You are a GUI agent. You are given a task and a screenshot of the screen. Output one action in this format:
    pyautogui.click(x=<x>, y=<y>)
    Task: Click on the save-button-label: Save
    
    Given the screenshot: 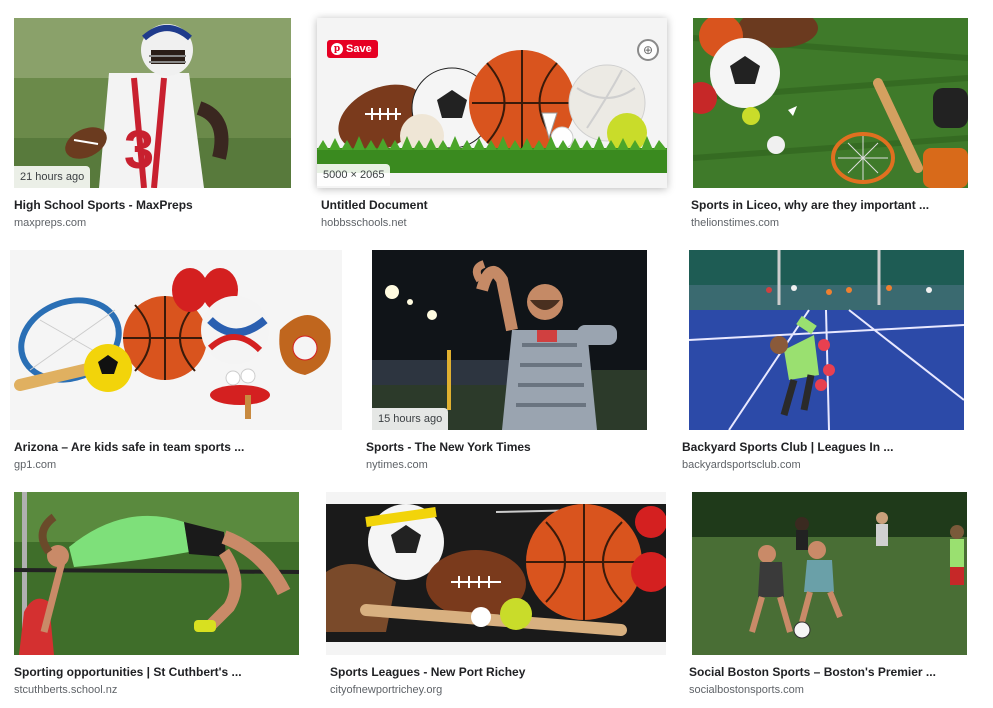 What is the action you would take?
    pyautogui.click(x=359, y=49)
    